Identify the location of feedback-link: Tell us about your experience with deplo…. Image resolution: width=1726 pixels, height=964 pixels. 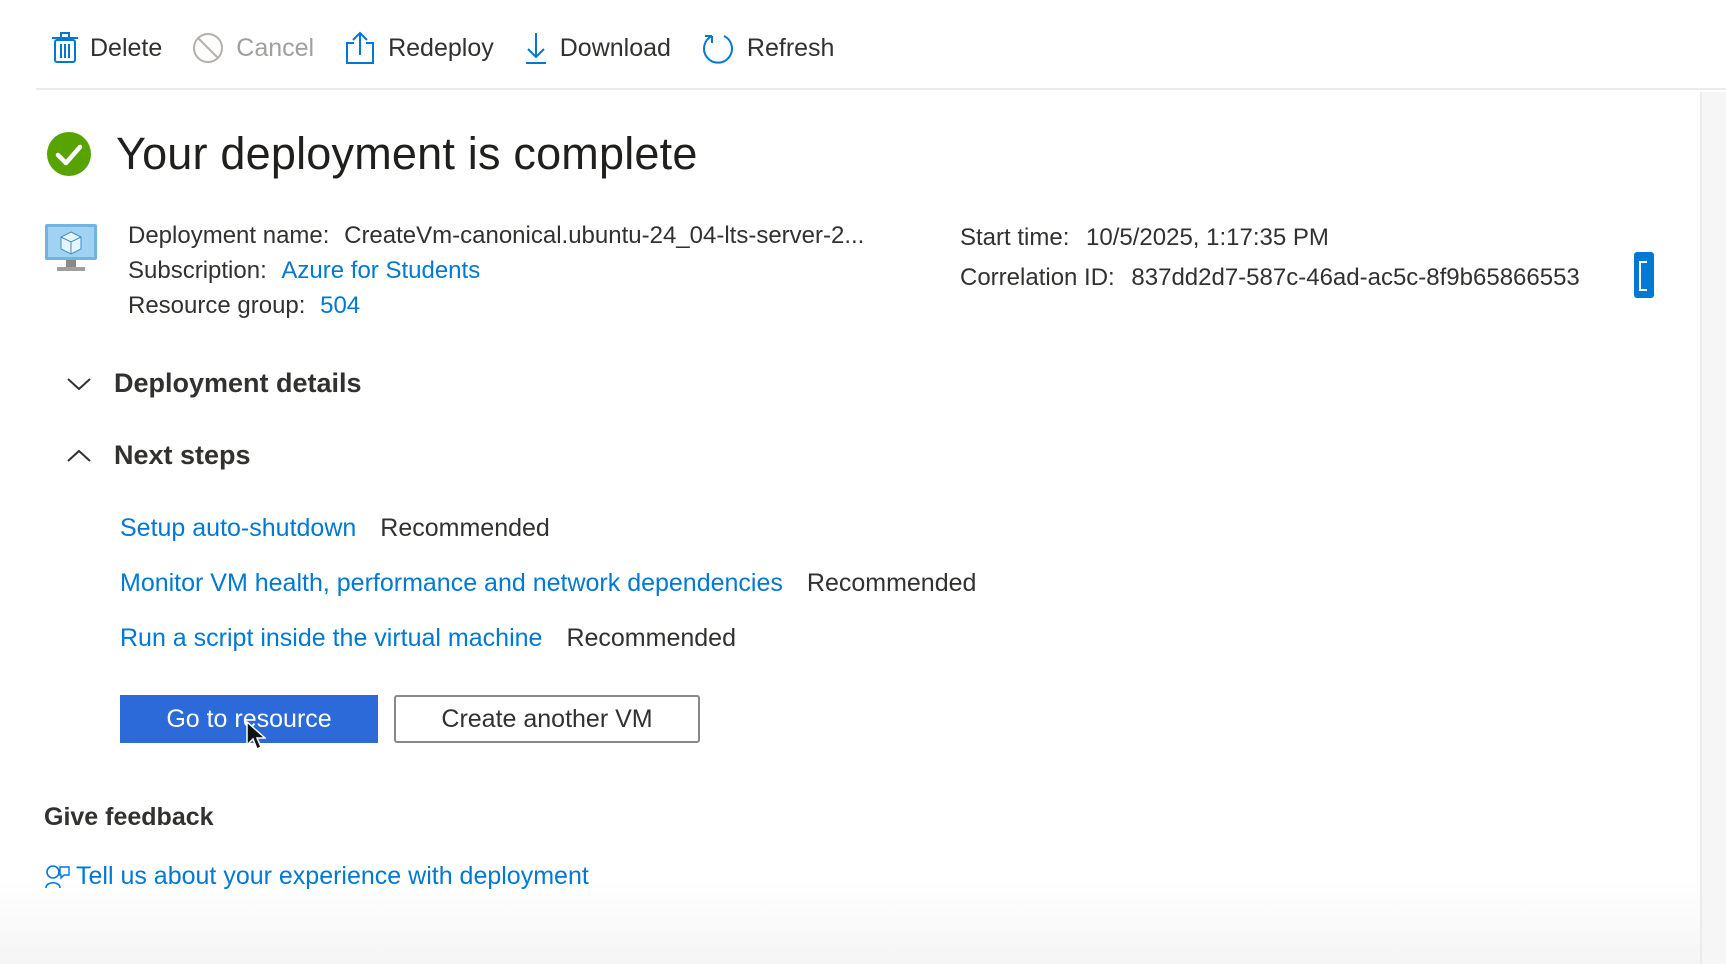
(316, 876).